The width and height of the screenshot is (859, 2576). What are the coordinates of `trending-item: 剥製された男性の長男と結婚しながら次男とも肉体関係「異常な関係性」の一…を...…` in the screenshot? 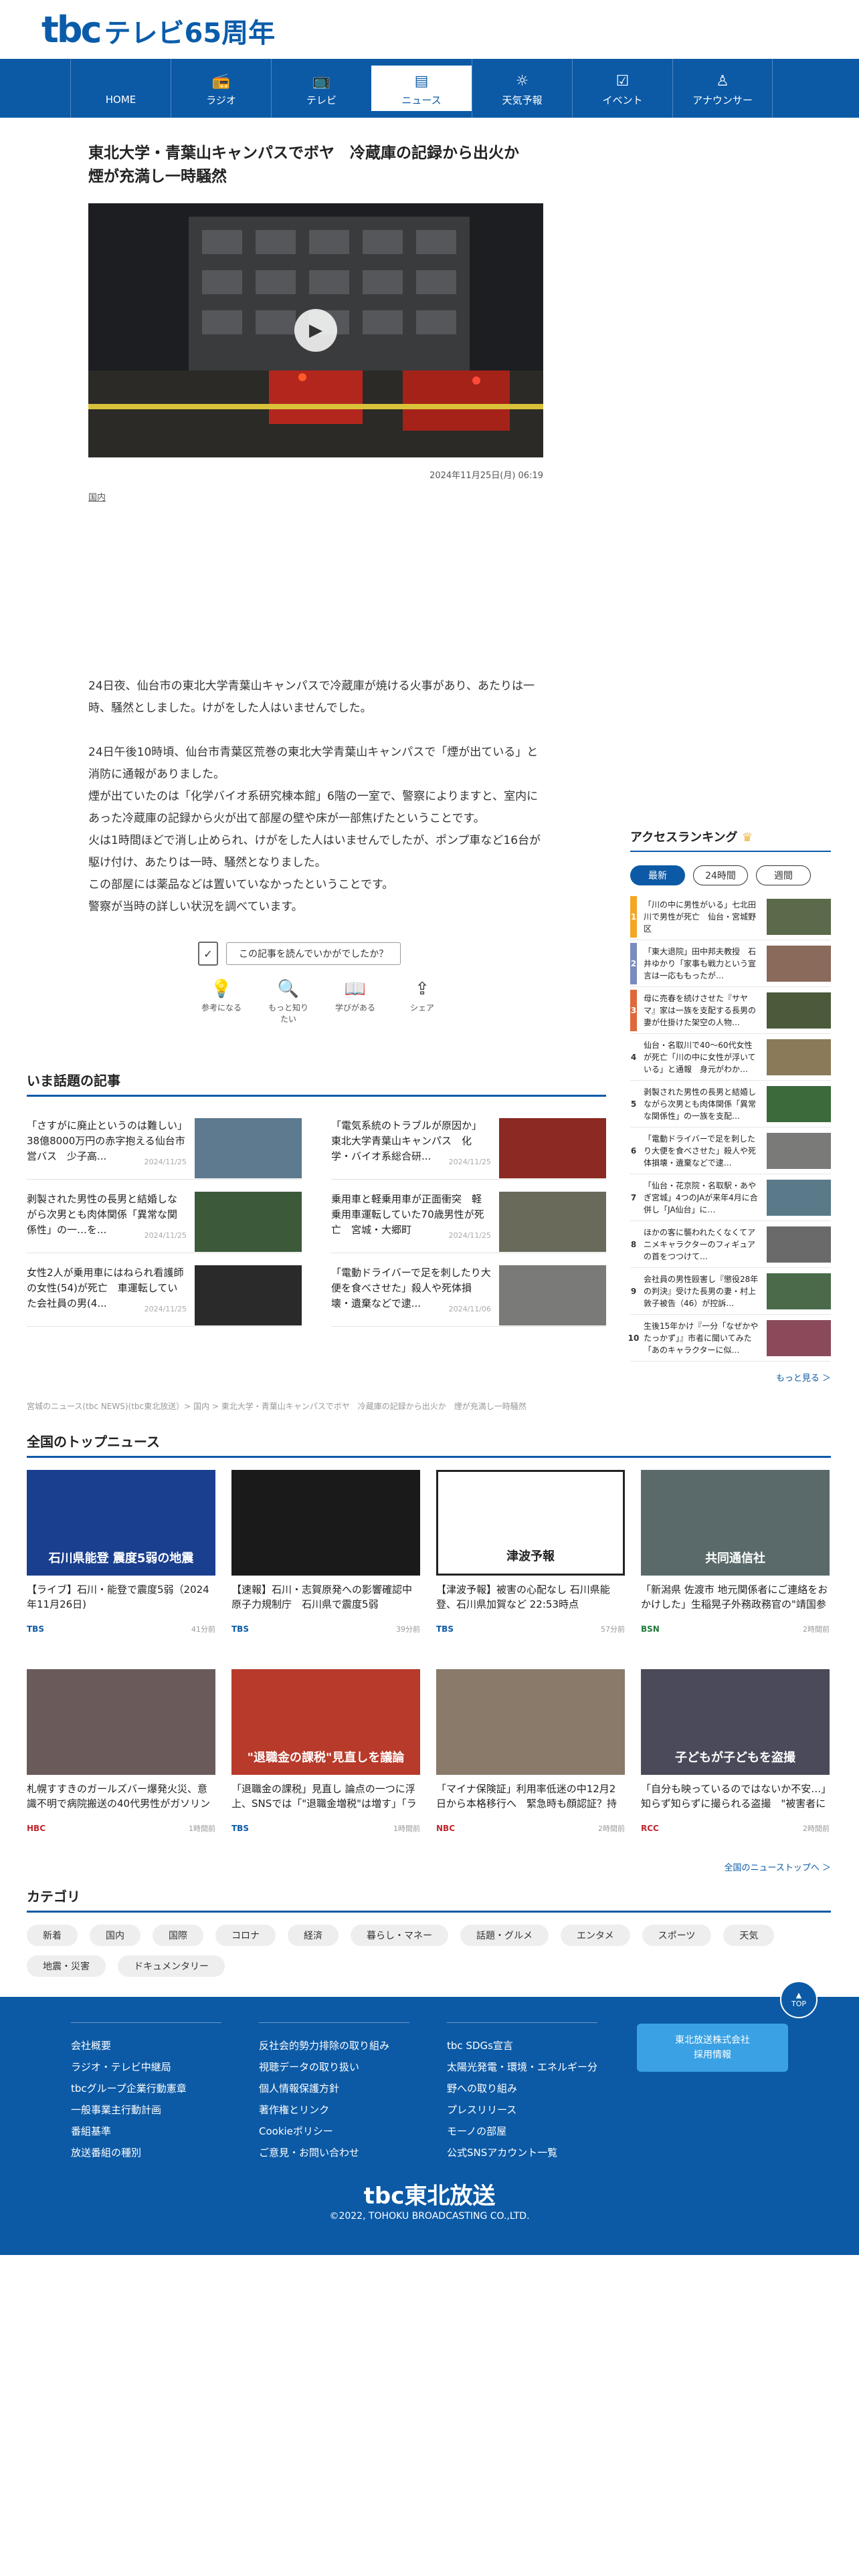 It's located at (164, 1216).